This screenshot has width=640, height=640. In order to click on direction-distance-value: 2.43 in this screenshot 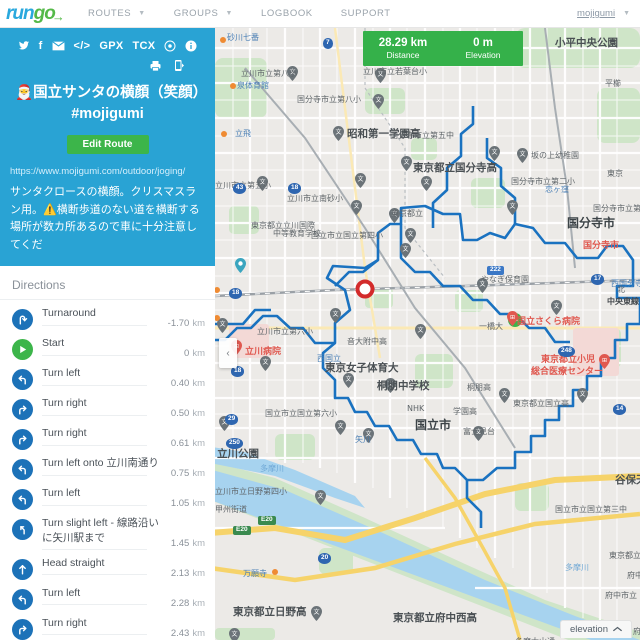, I will do `click(180, 633)`.